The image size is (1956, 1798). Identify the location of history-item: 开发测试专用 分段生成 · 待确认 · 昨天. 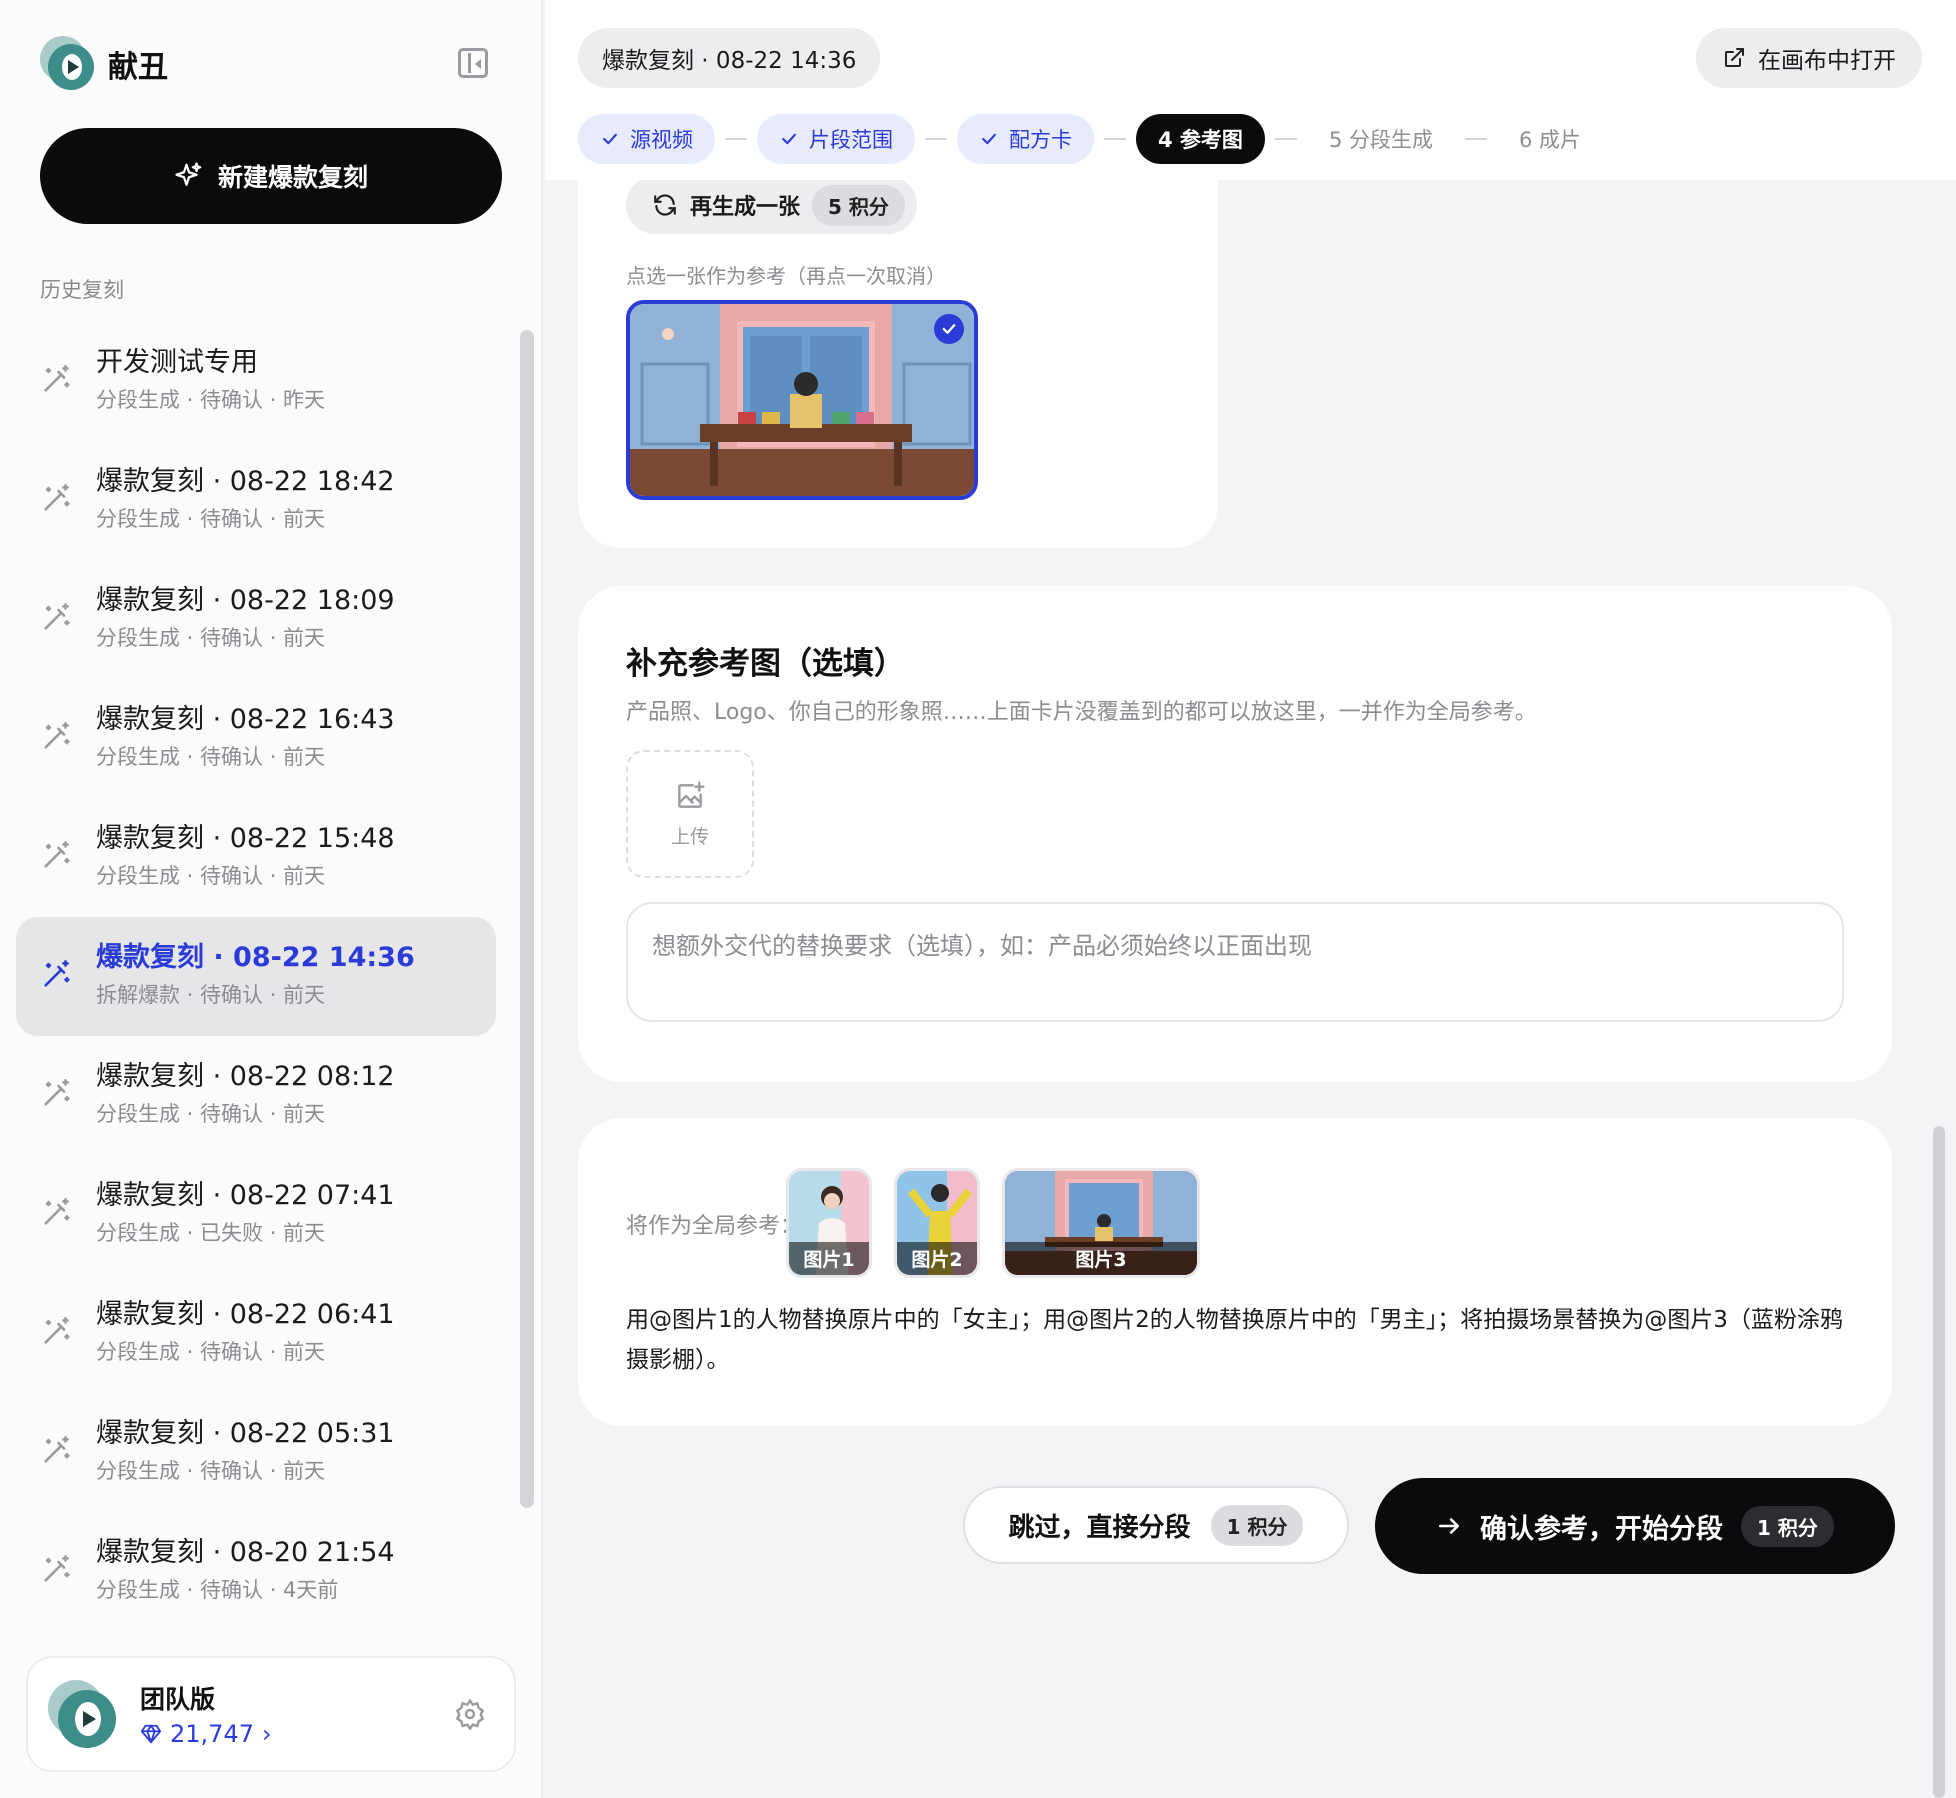
(256, 381).